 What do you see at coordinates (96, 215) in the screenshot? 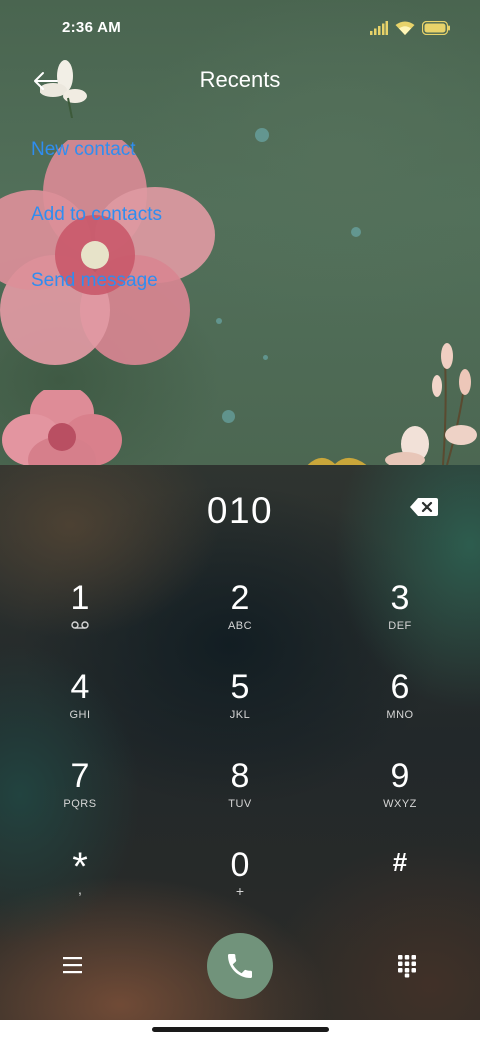
I see `add-to-contacts-link: Add to contacts` at bounding box center [96, 215].